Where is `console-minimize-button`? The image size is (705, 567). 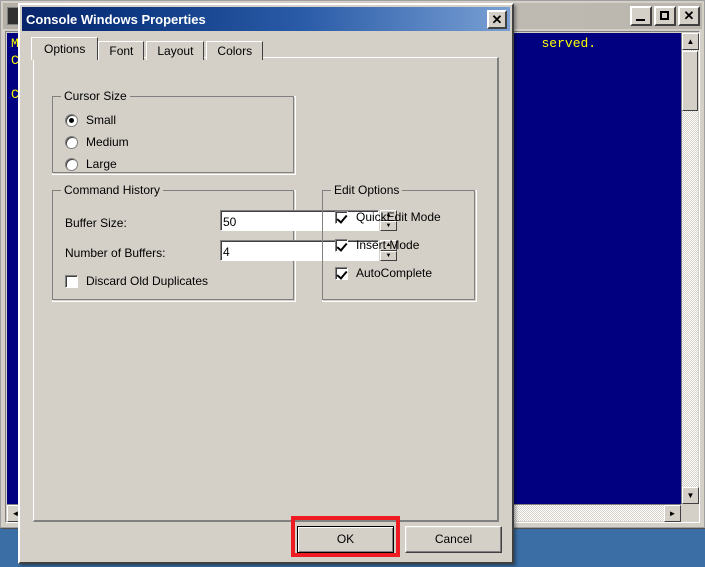
console-minimize-button is located at coordinates (641, 16).